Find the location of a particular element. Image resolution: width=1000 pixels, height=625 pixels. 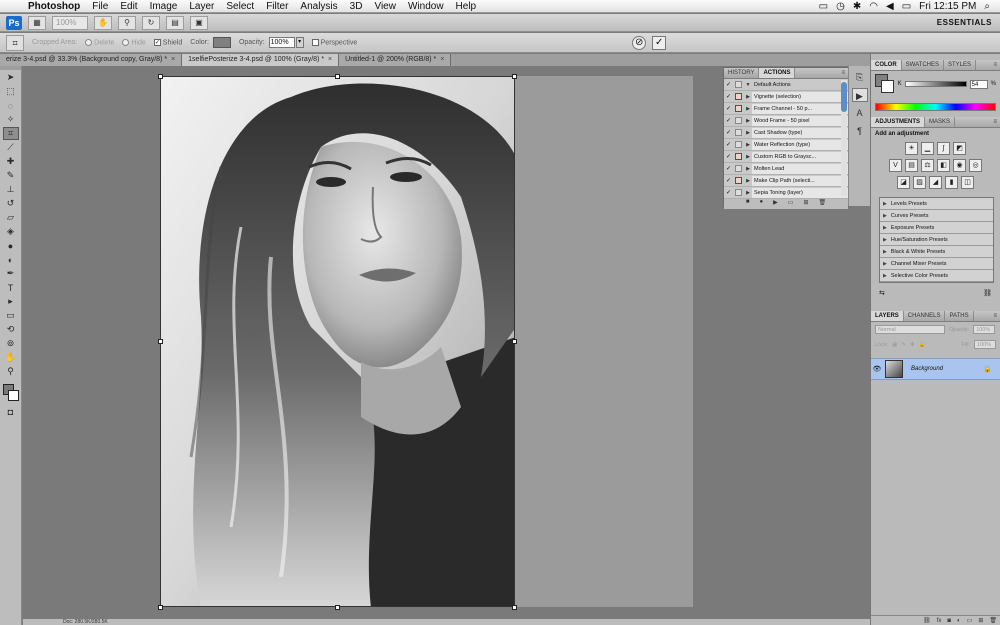

menubar-clock: Fri 12:15 PM is located at coordinates (947, 6).